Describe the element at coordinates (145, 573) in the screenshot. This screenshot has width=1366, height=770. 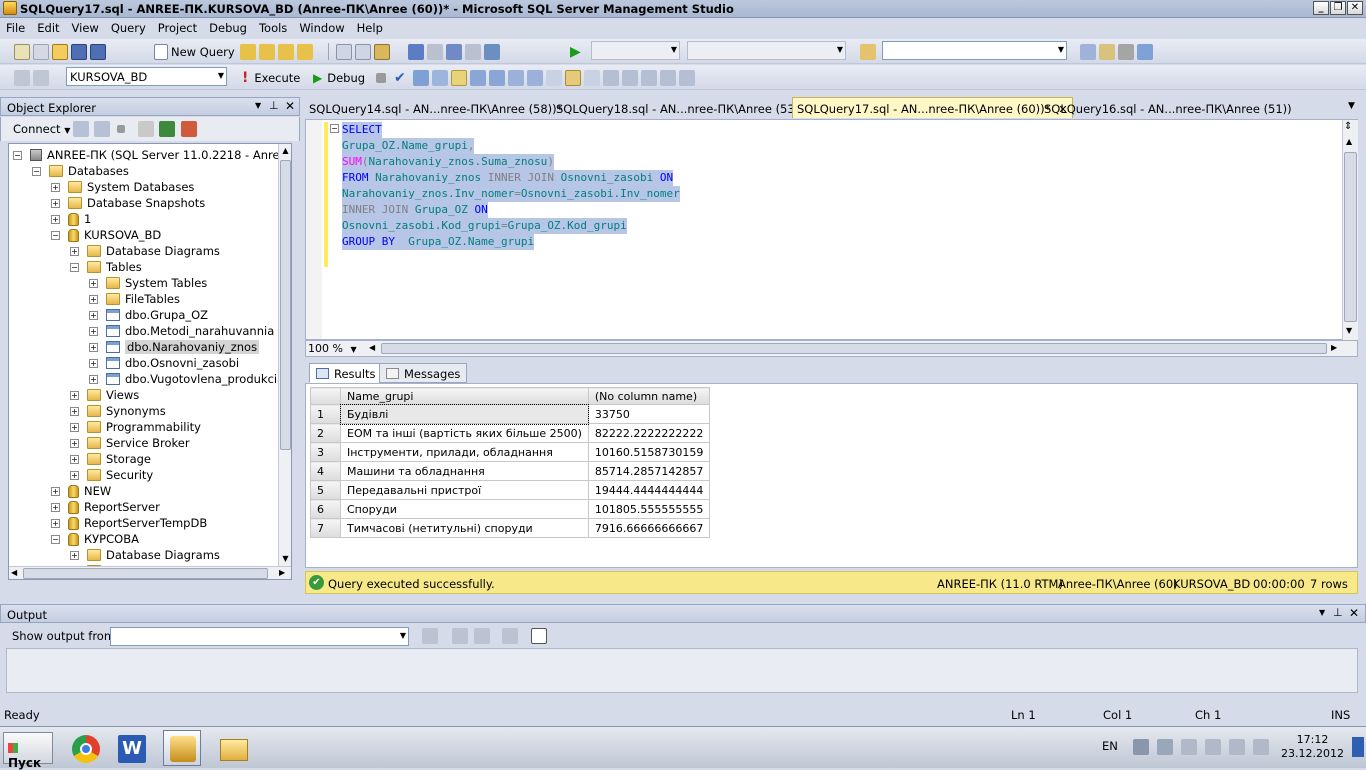
I see `tree-hscroll-thumb` at that location.